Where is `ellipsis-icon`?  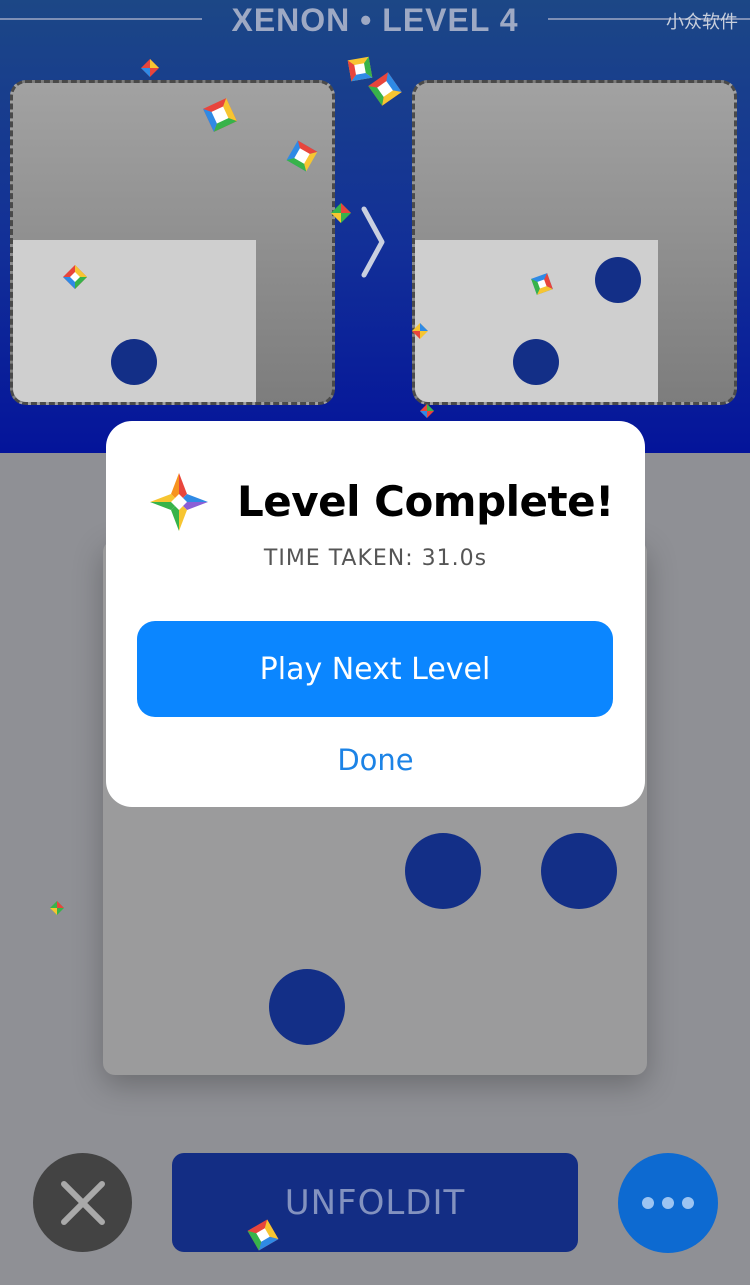 ellipsis-icon is located at coordinates (668, 1203).